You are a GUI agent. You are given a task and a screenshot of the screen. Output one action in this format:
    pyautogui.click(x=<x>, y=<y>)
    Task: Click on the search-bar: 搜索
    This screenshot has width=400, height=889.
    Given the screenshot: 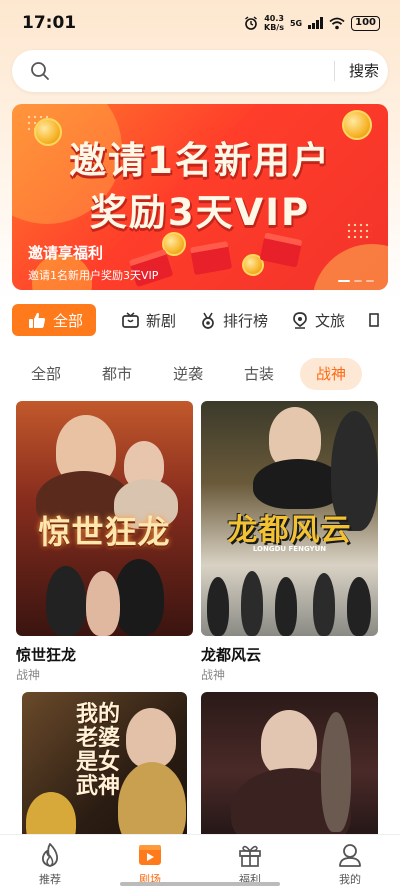 What is the action you would take?
    pyautogui.click(x=200, y=71)
    